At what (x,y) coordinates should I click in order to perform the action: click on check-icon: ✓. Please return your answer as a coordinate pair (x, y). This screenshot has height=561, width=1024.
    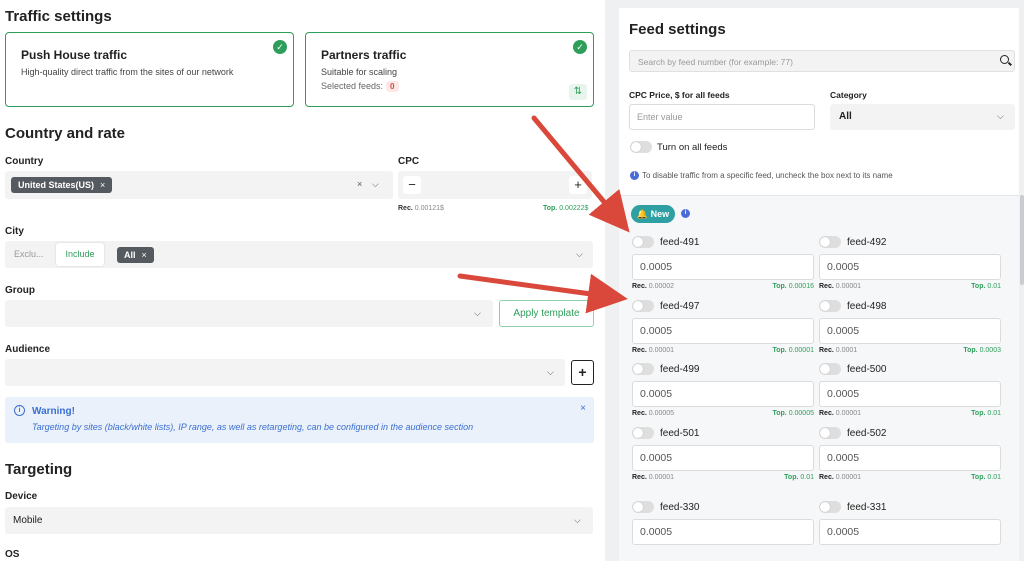
    Looking at the image, I should click on (580, 47).